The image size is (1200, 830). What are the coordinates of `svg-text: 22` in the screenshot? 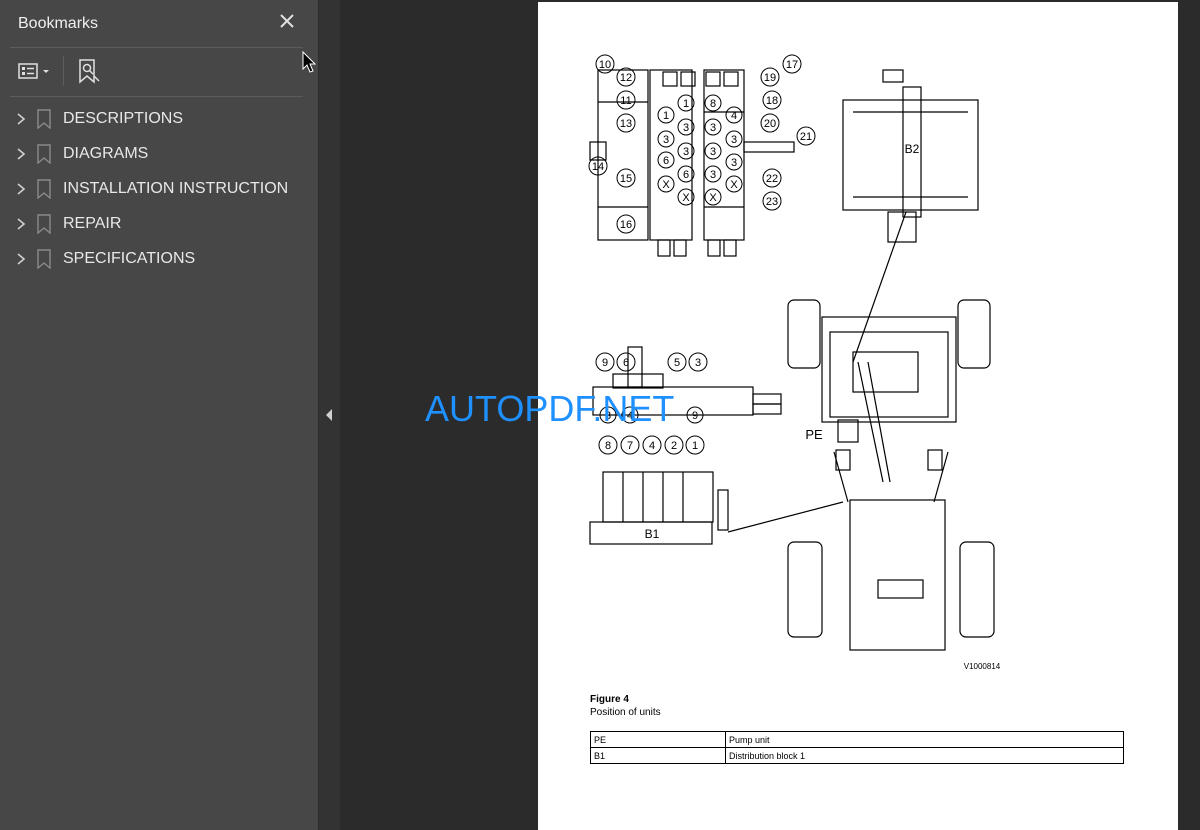 It's located at (772, 179).